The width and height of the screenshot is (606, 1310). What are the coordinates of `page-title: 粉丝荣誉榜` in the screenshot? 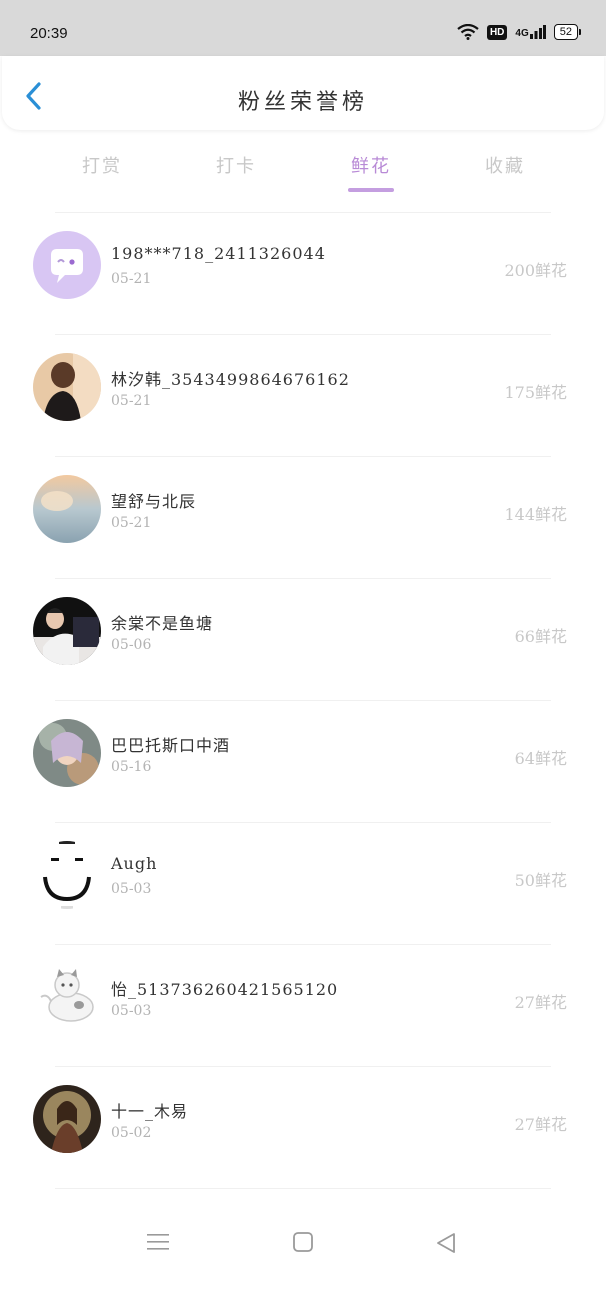 It's located at (302, 102).